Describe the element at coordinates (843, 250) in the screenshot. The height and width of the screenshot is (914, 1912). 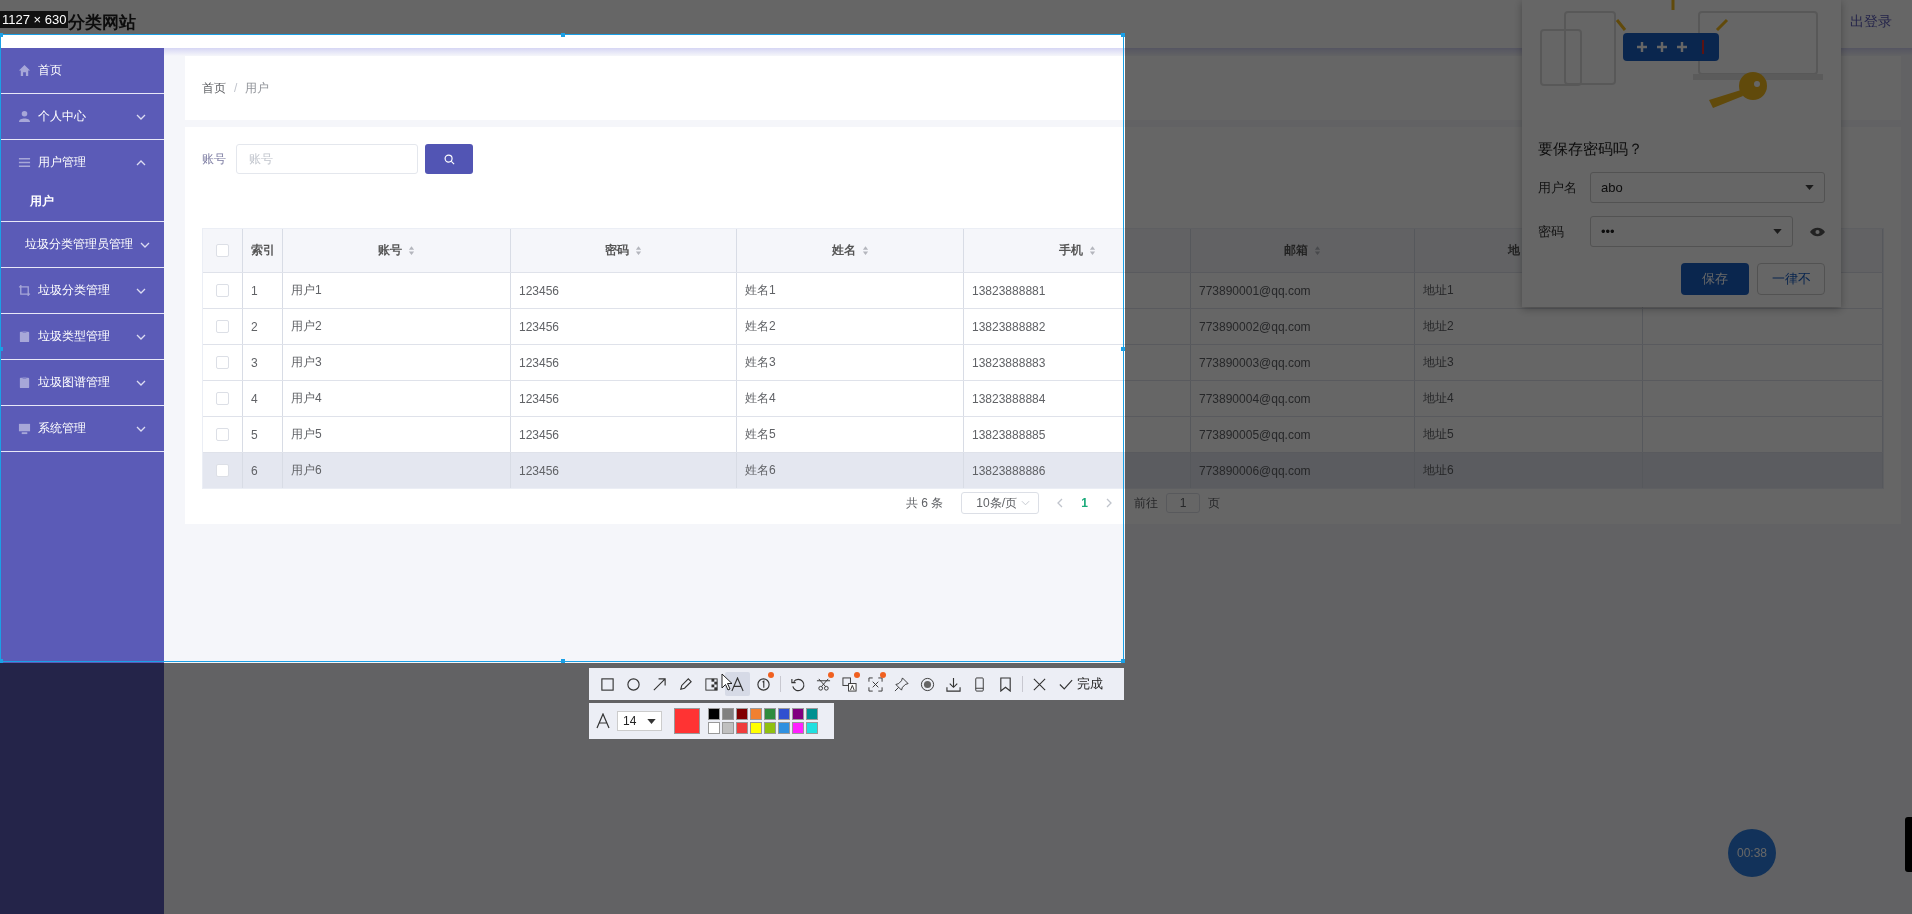
I see `column-header: 姓名` at that location.